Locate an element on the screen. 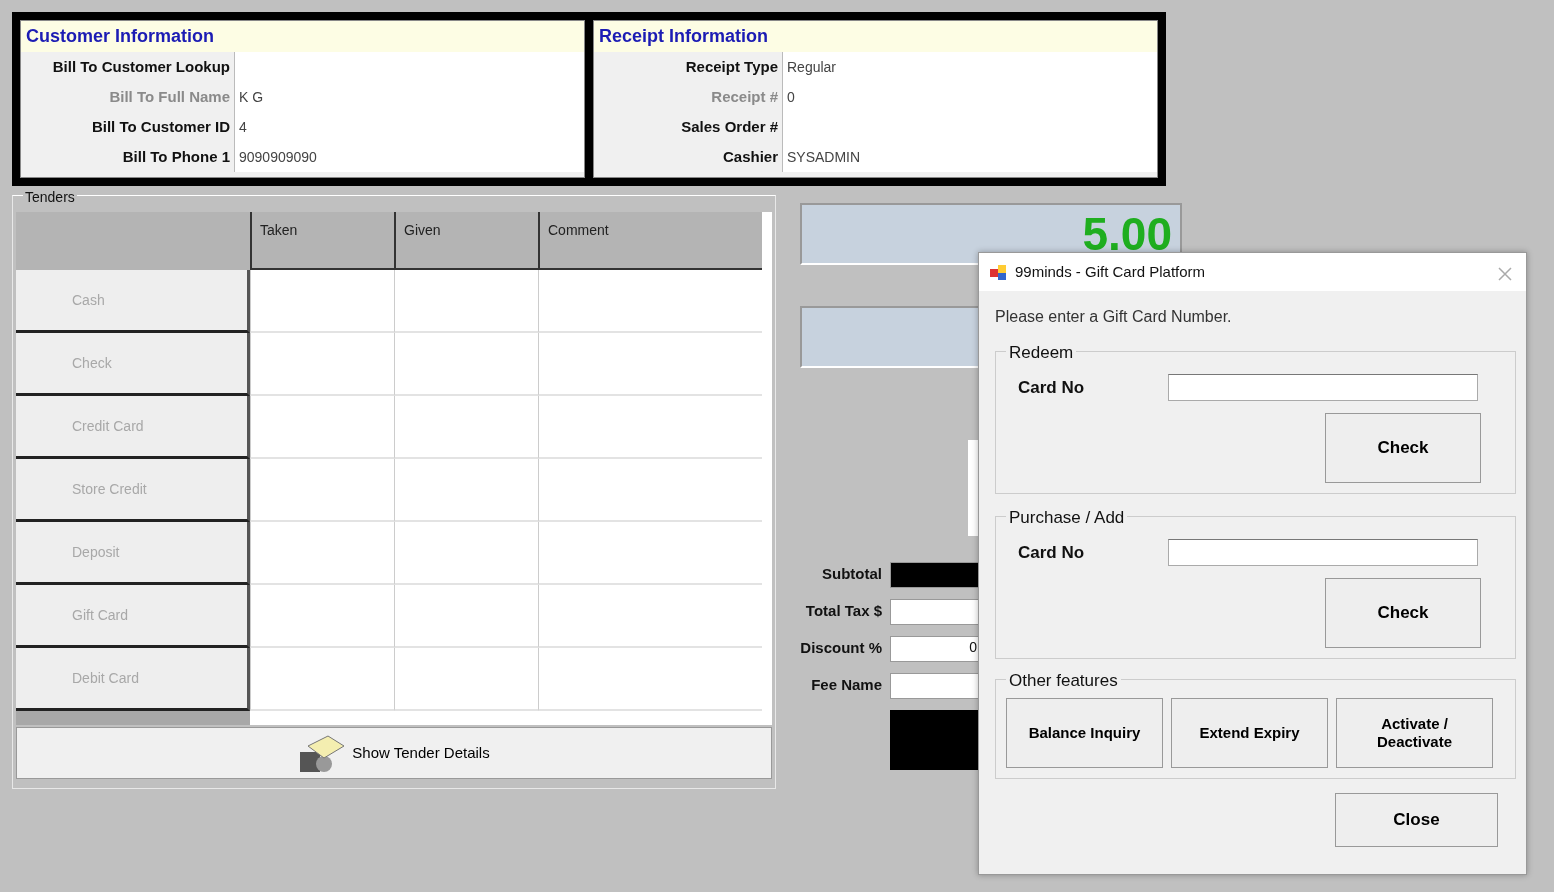 This screenshot has width=1554, height=892. field-label: Bill To Customer Lookup is located at coordinates (141, 67).